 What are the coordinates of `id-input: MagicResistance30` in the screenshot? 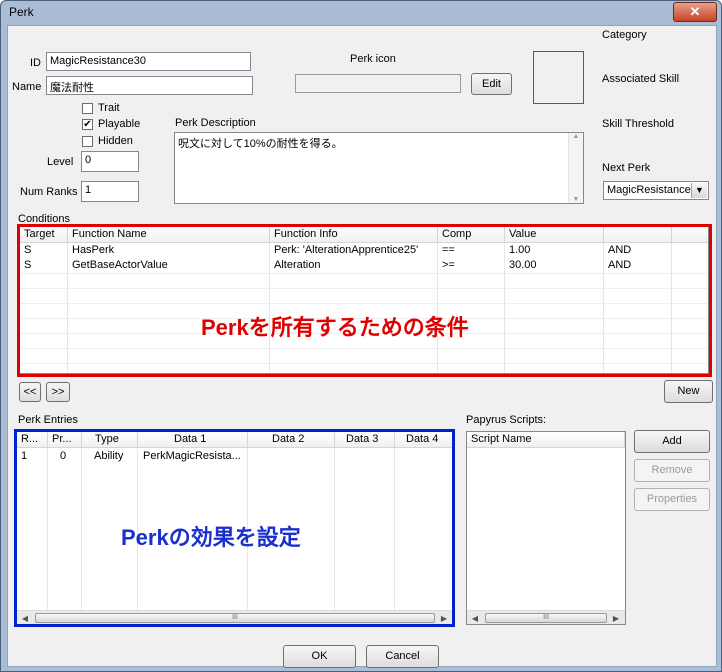 It's located at (148, 61).